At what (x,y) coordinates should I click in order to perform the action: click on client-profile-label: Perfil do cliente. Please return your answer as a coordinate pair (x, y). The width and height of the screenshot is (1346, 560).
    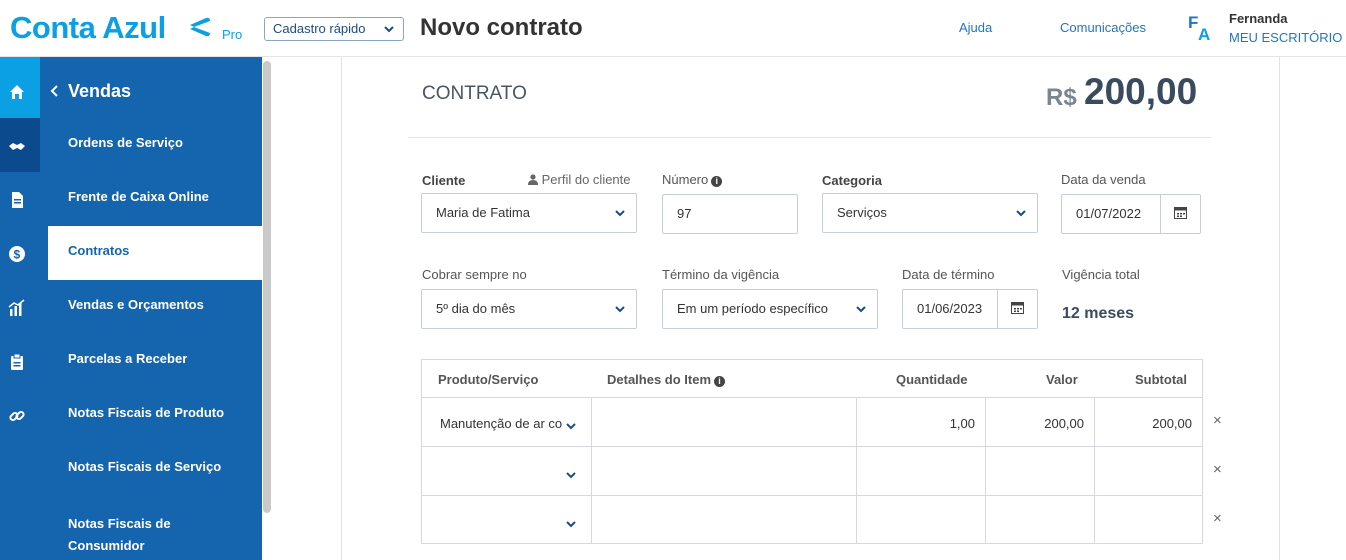
    Looking at the image, I should click on (586, 179).